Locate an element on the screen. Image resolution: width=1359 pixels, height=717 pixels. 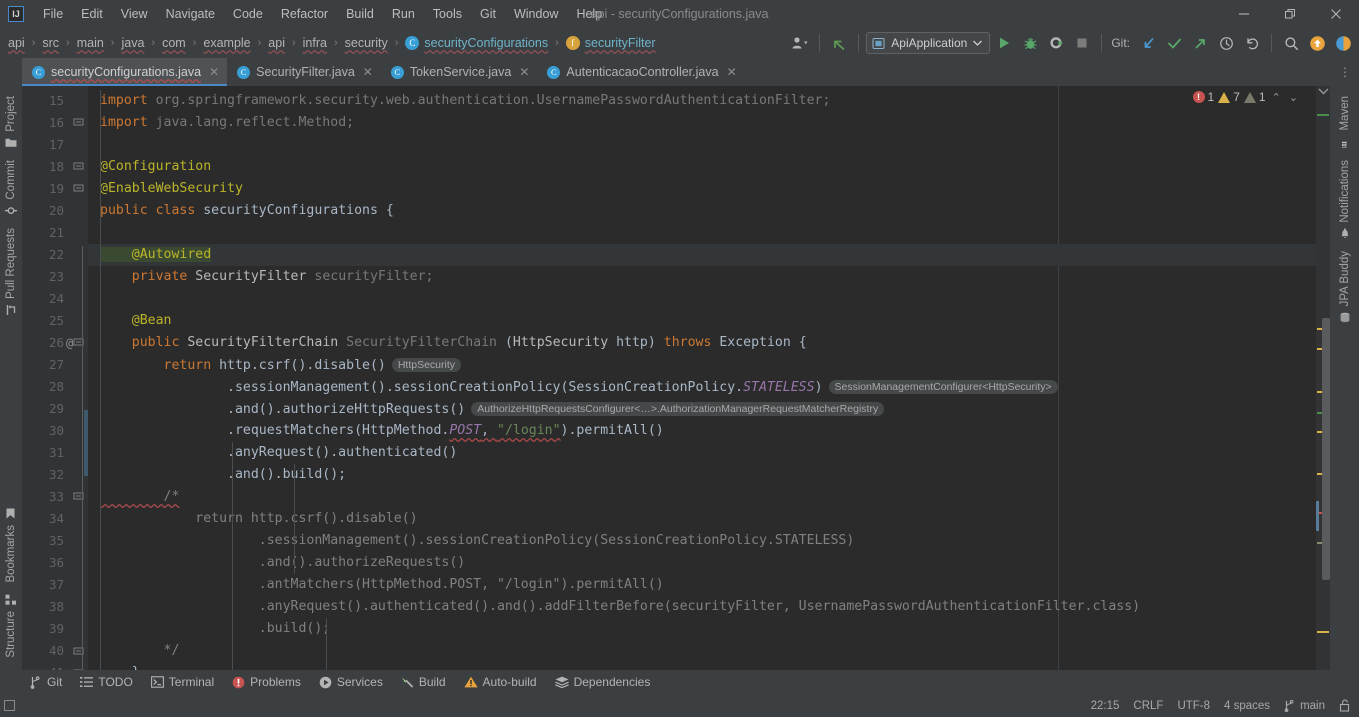
close-icon is located at coordinates (1336, 14).